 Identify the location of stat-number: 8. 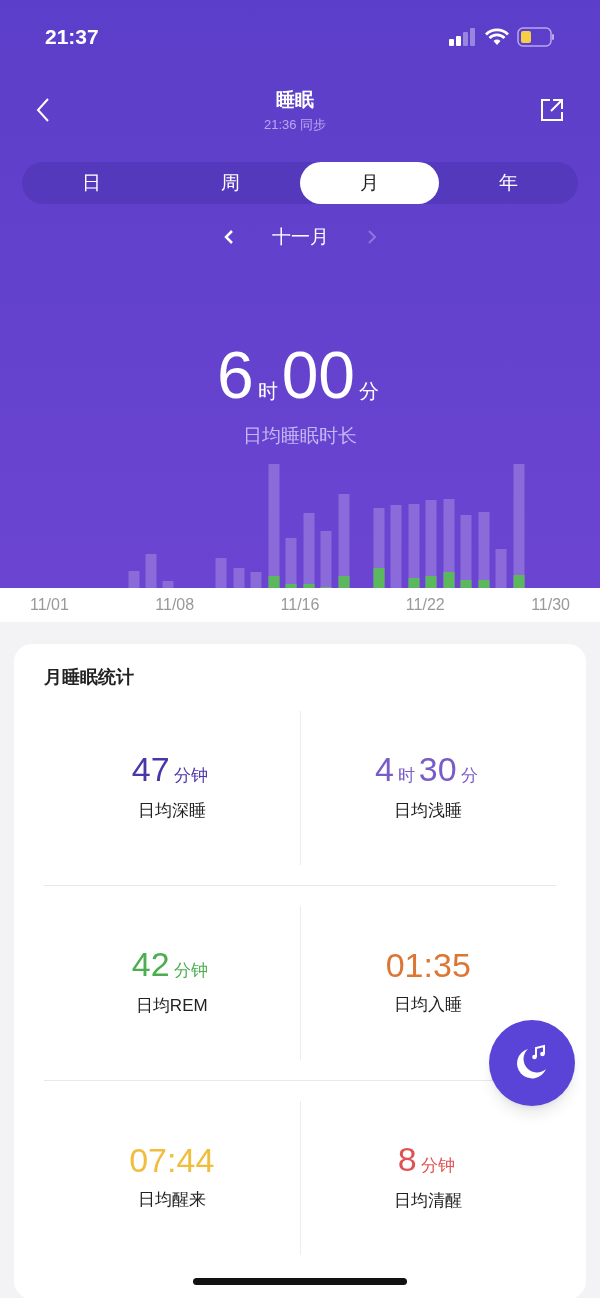
(407, 1158).